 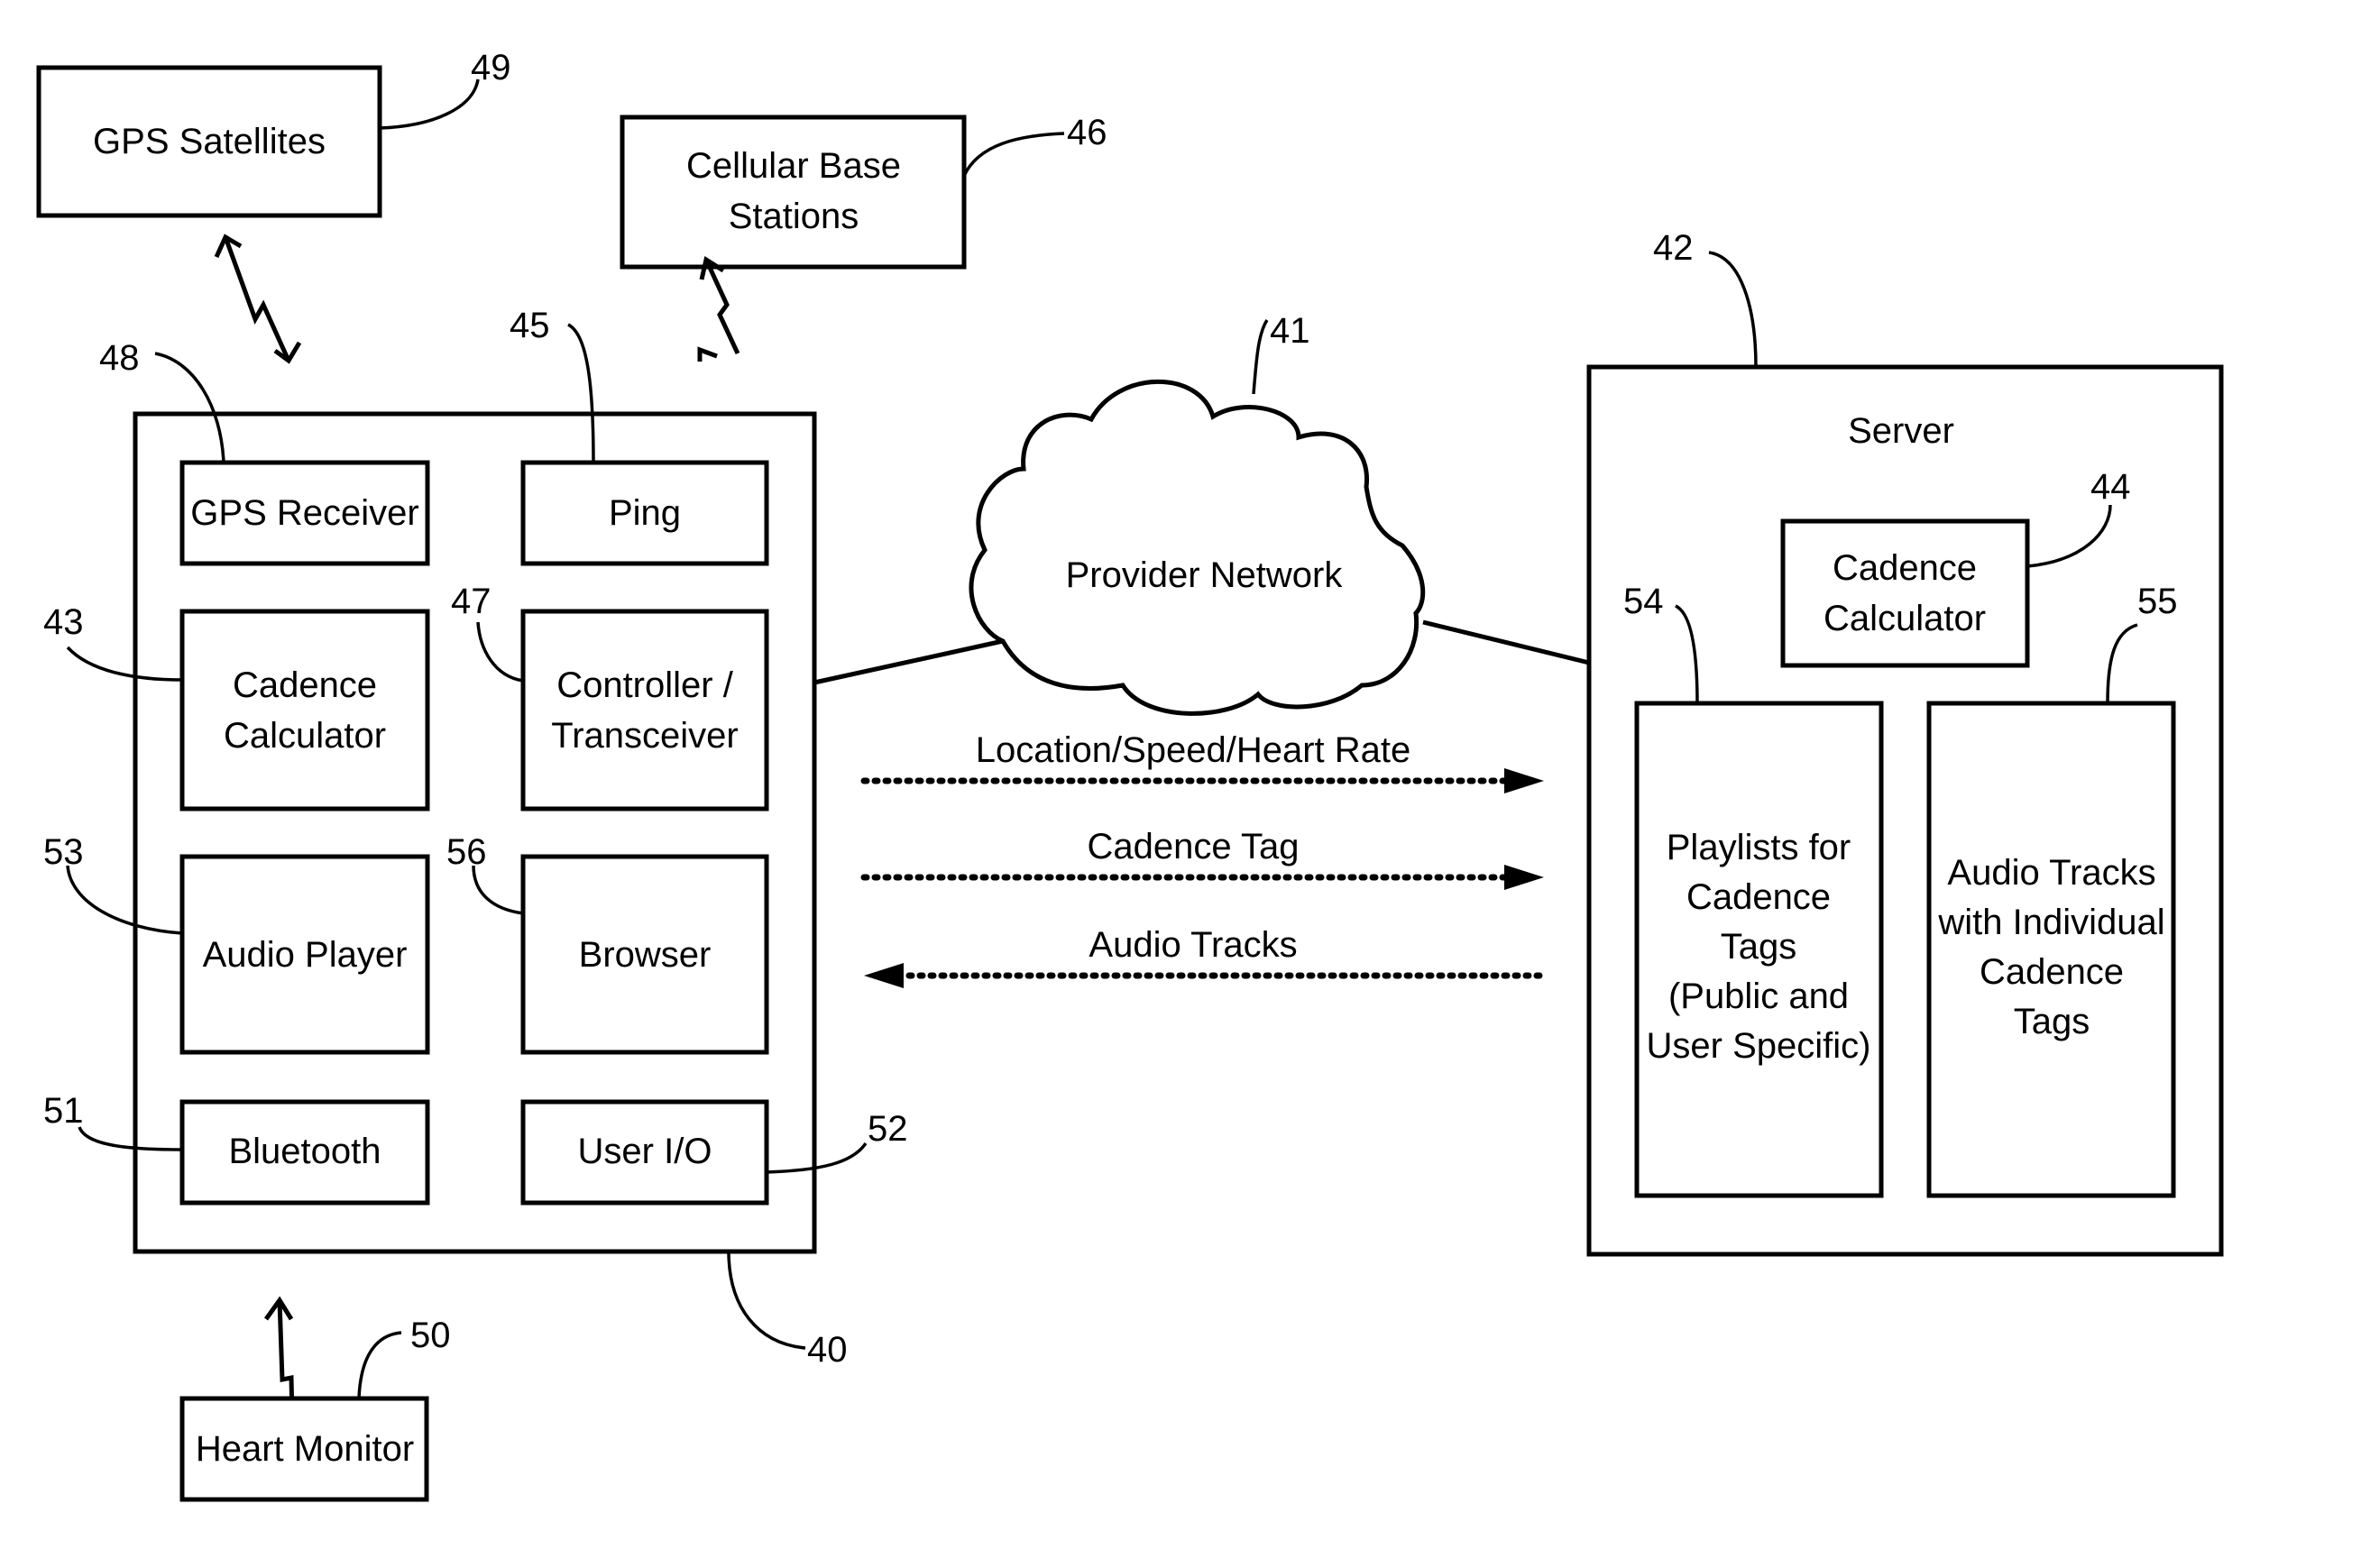 What do you see at coordinates (2157, 602) in the screenshot?
I see `ref-55: 55` at bounding box center [2157, 602].